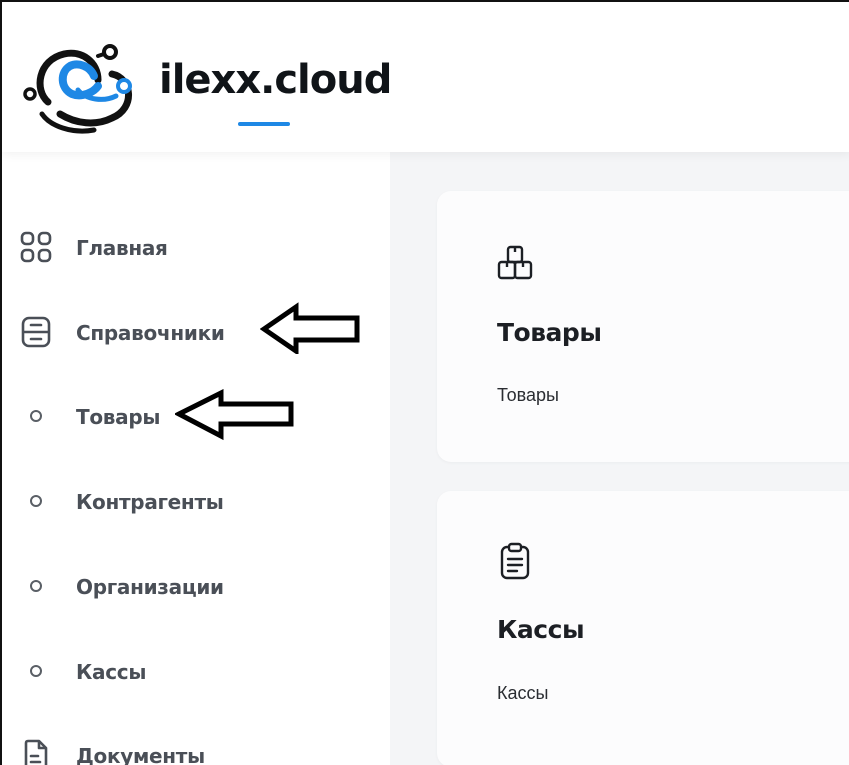  What do you see at coordinates (36, 751) in the screenshot?
I see `document-icon` at bounding box center [36, 751].